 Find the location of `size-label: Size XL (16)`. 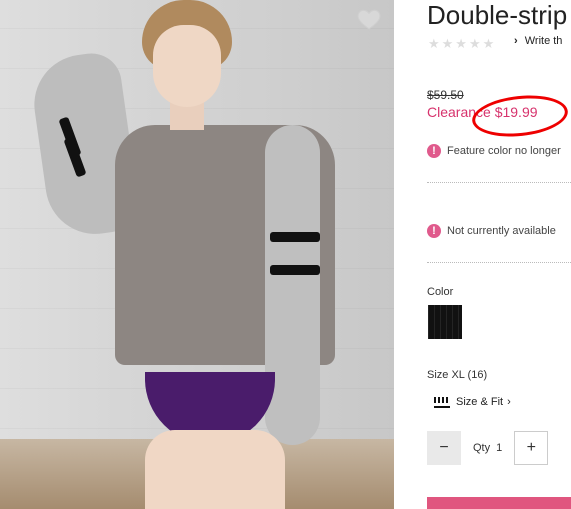

size-label: Size XL (16) is located at coordinates (457, 375).